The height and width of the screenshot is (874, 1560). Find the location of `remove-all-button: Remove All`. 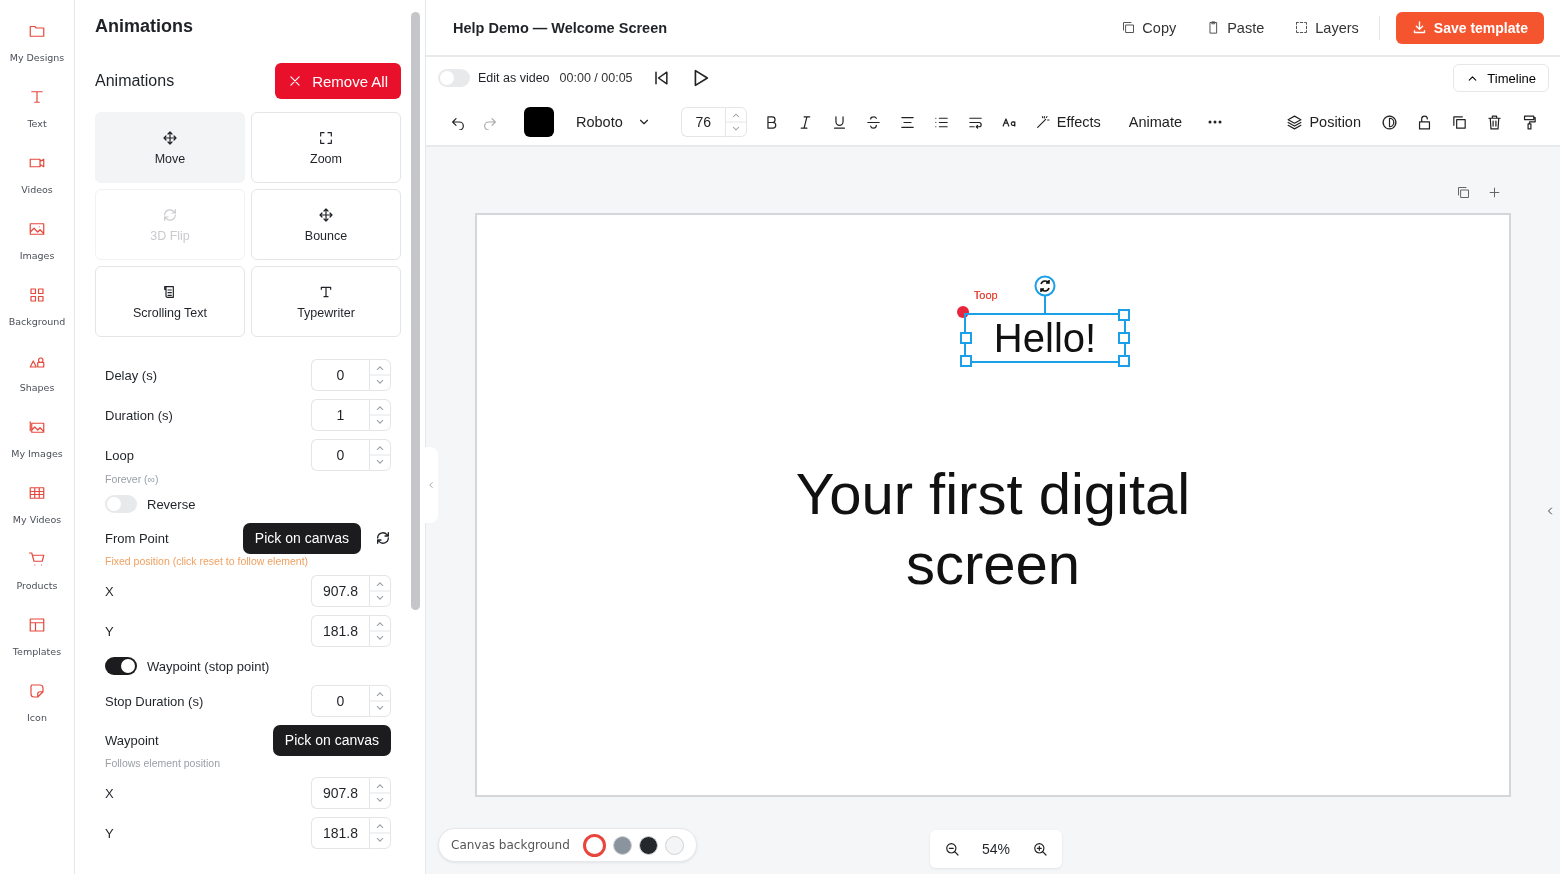

remove-all-button: Remove All is located at coordinates (338, 81).